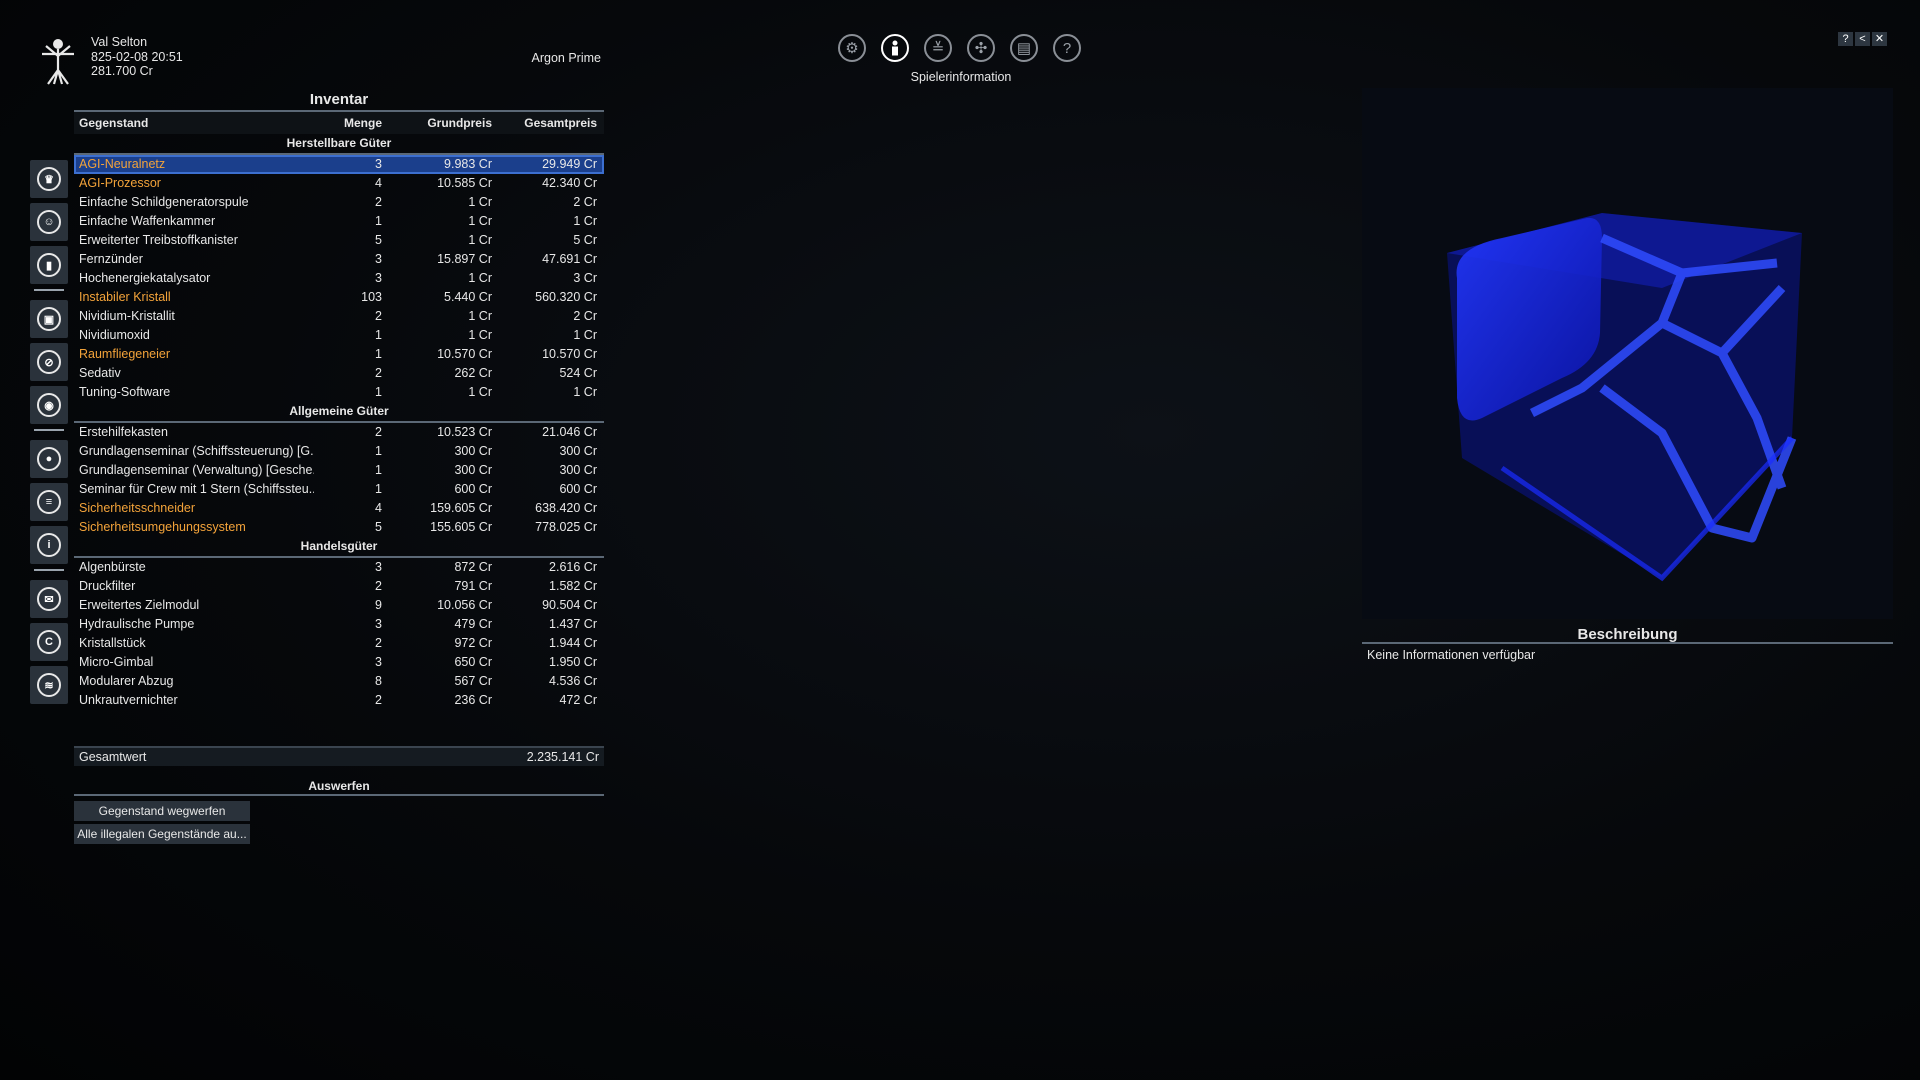  Describe the element at coordinates (100, 373) in the screenshot. I see `item-name: Sedativ` at that location.